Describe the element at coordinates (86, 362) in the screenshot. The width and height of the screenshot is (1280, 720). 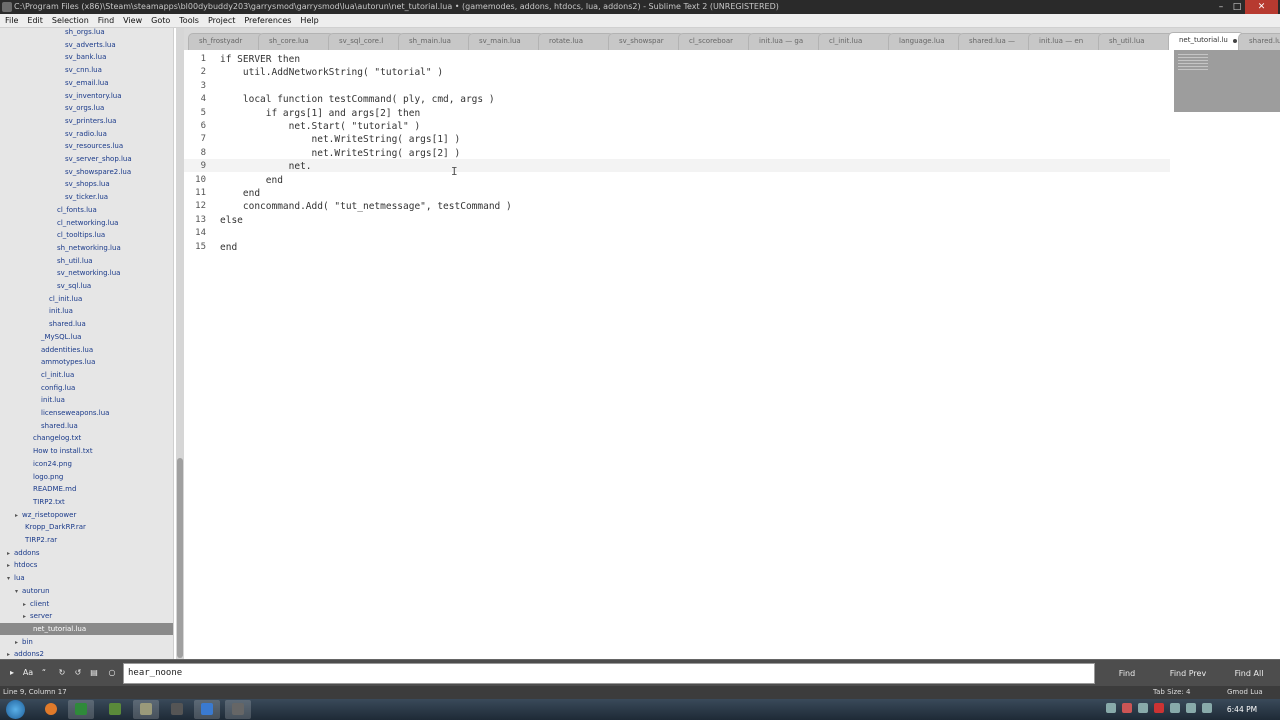
I see `sidebar-file: ammotypes.lua` at that location.